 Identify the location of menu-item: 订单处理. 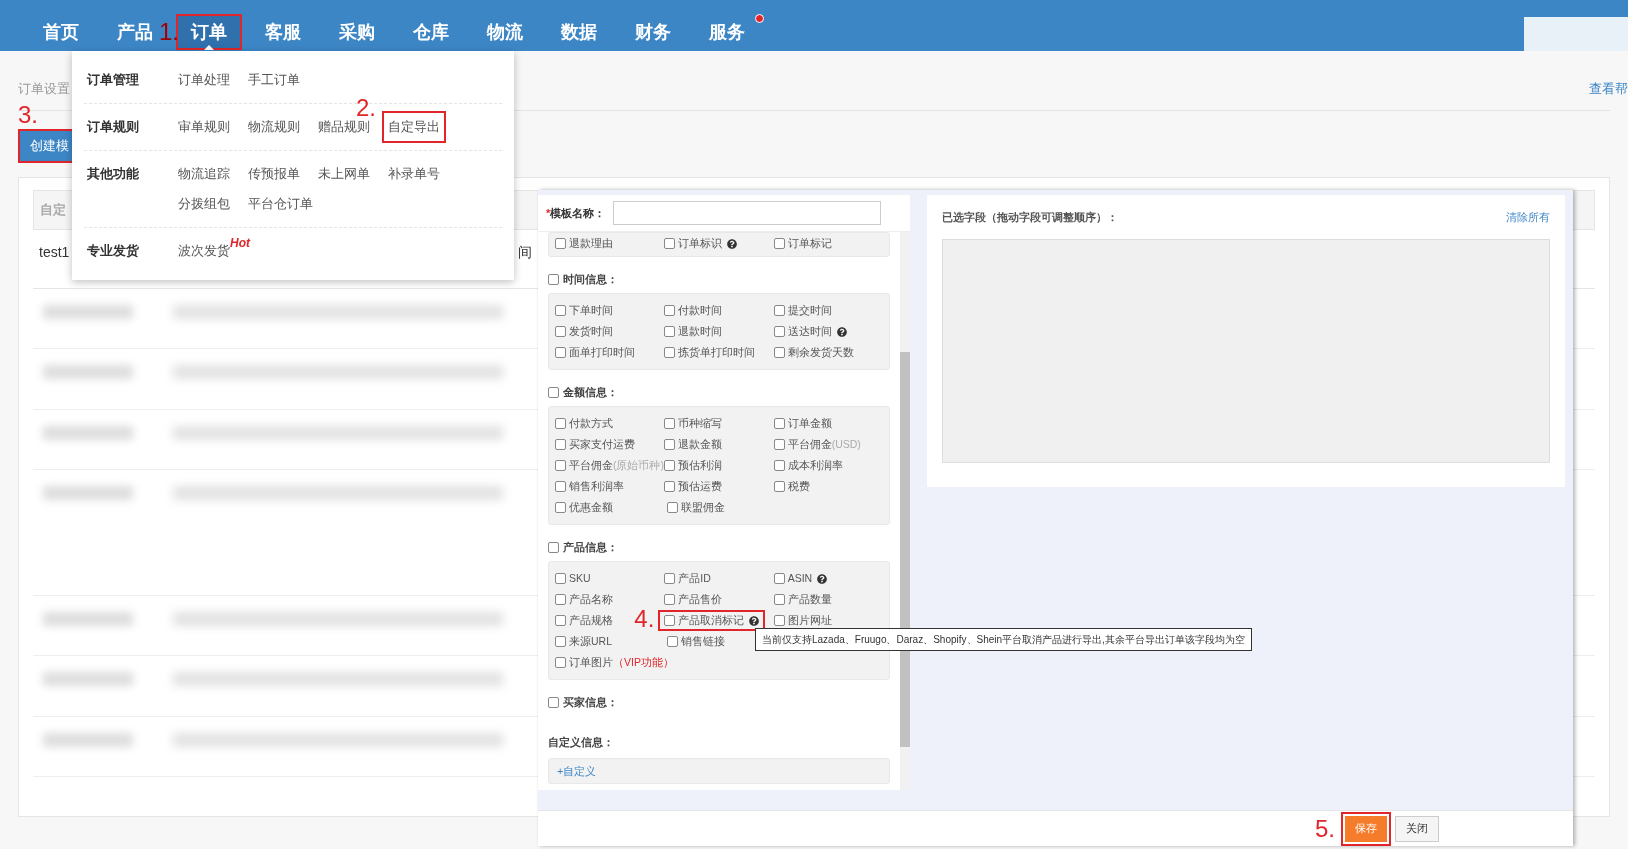
(204, 80).